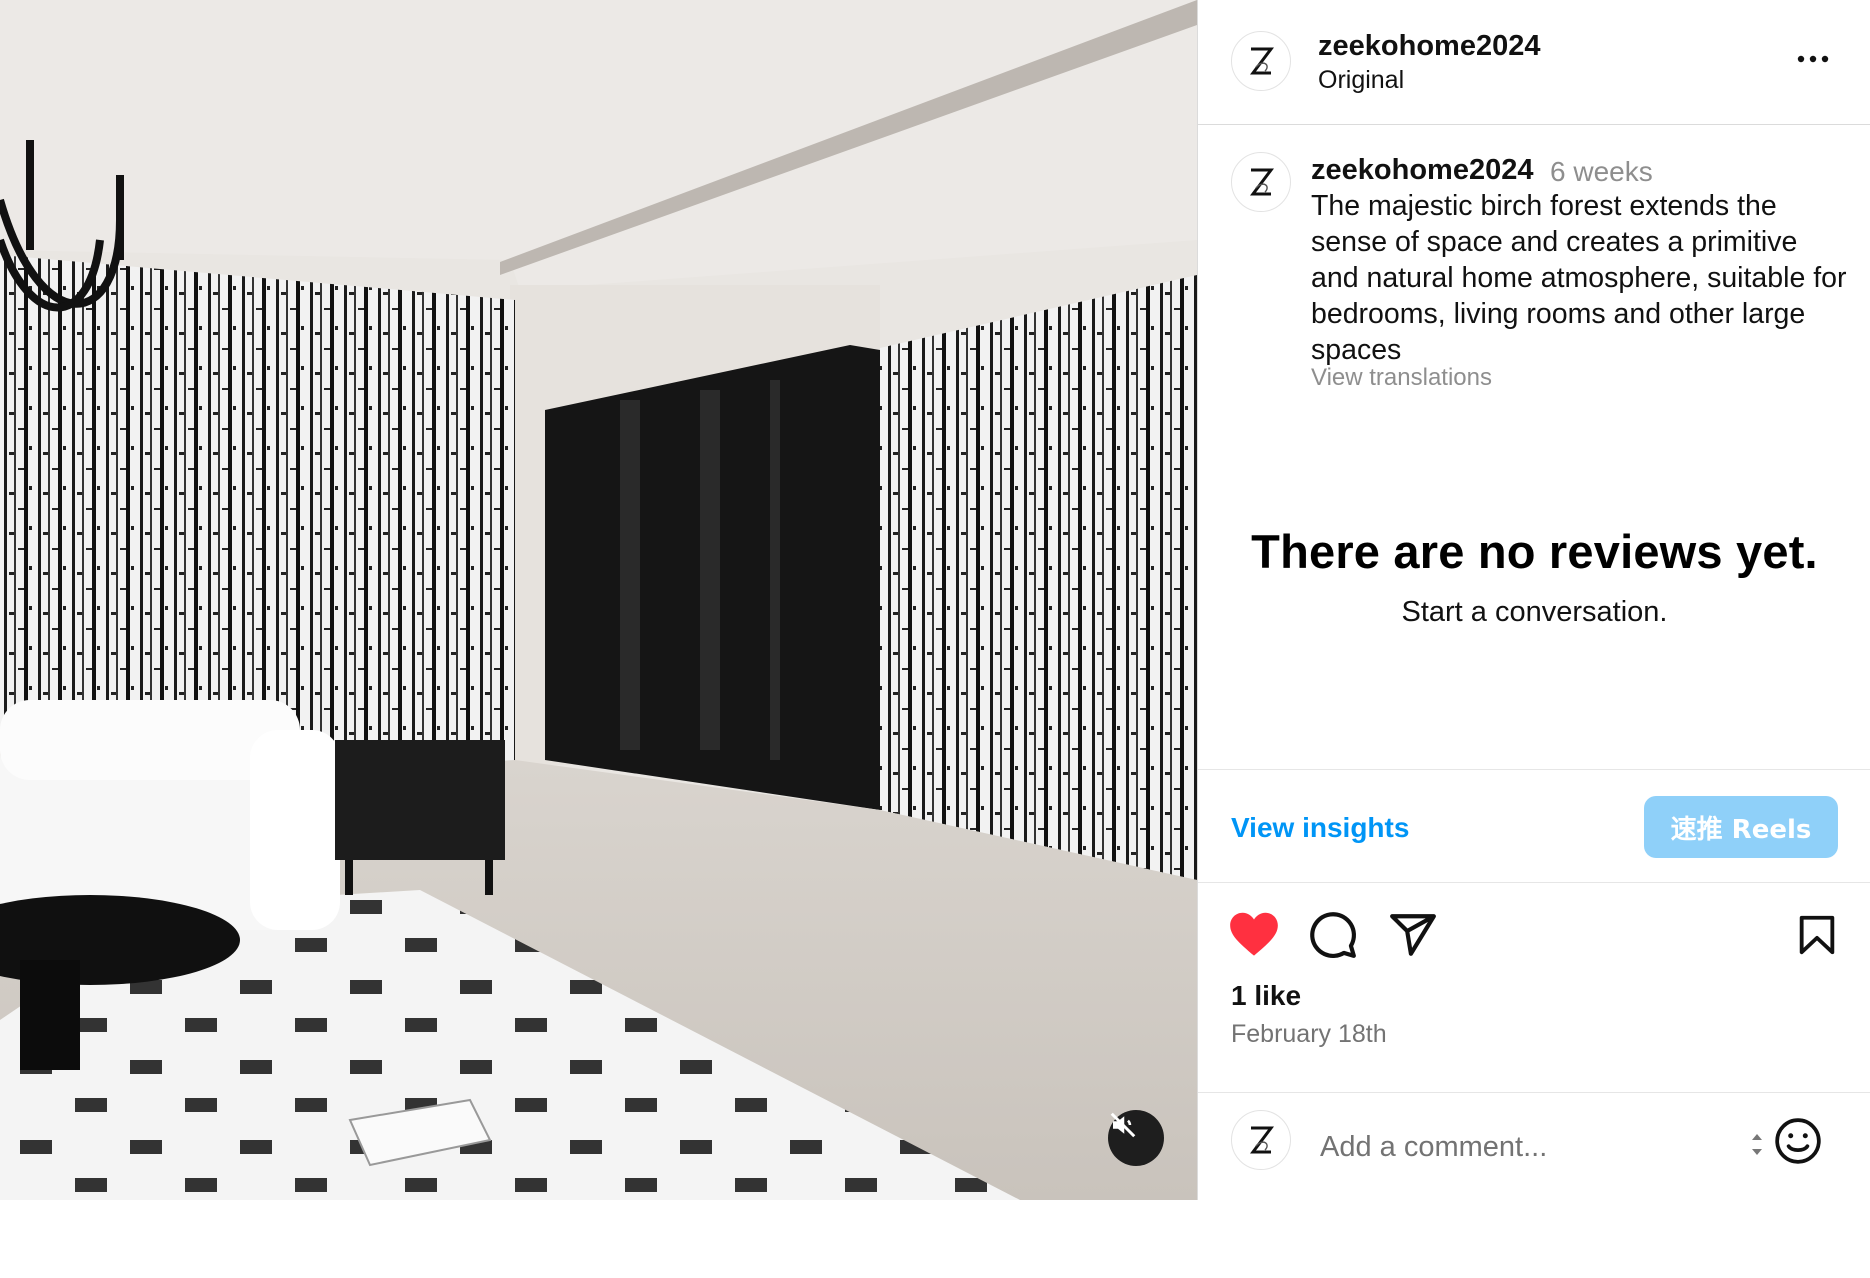  What do you see at coordinates (1534, 612) in the screenshot?
I see `empty-state-subtitle: Start a conversation.` at bounding box center [1534, 612].